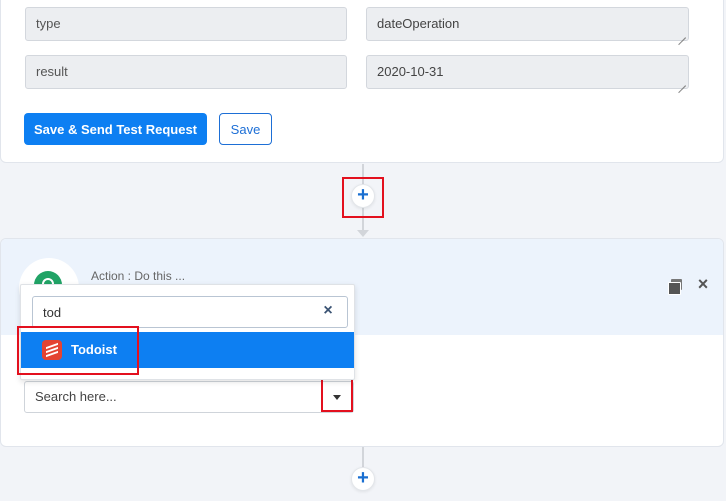 The width and height of the screenshot is (726, 501). Describe the element at coordinates (363, 233) in the screenshot. I see `connector-arrow-icon` at that location.